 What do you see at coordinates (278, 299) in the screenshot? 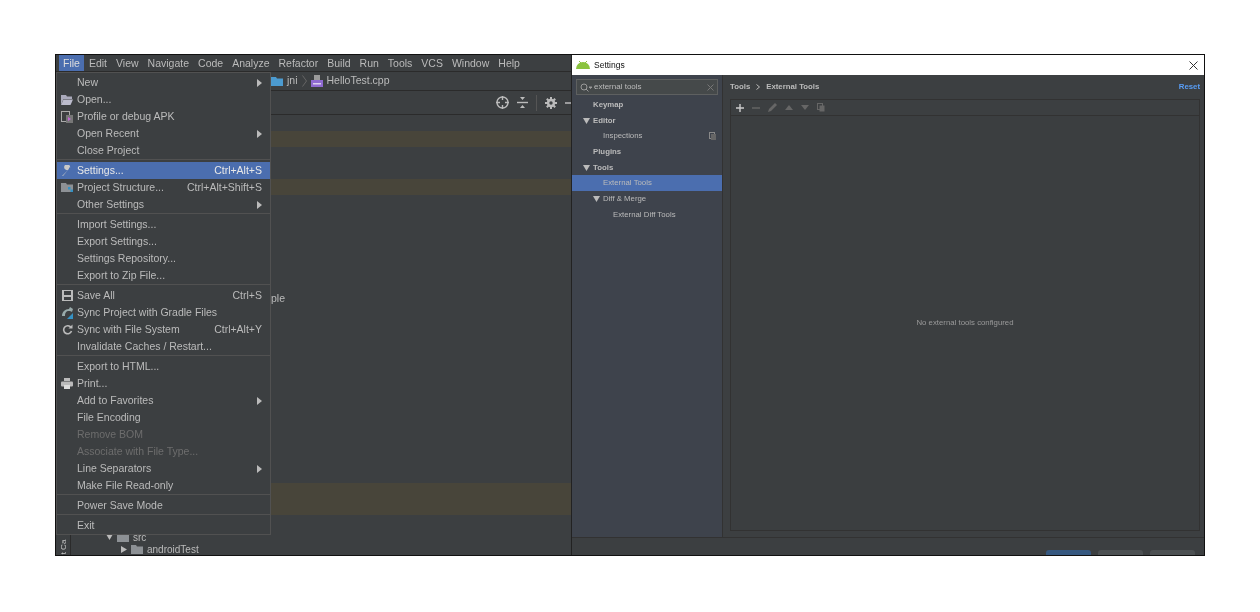
I see `tree-item-text: ple` at bounding box center [278, 299].